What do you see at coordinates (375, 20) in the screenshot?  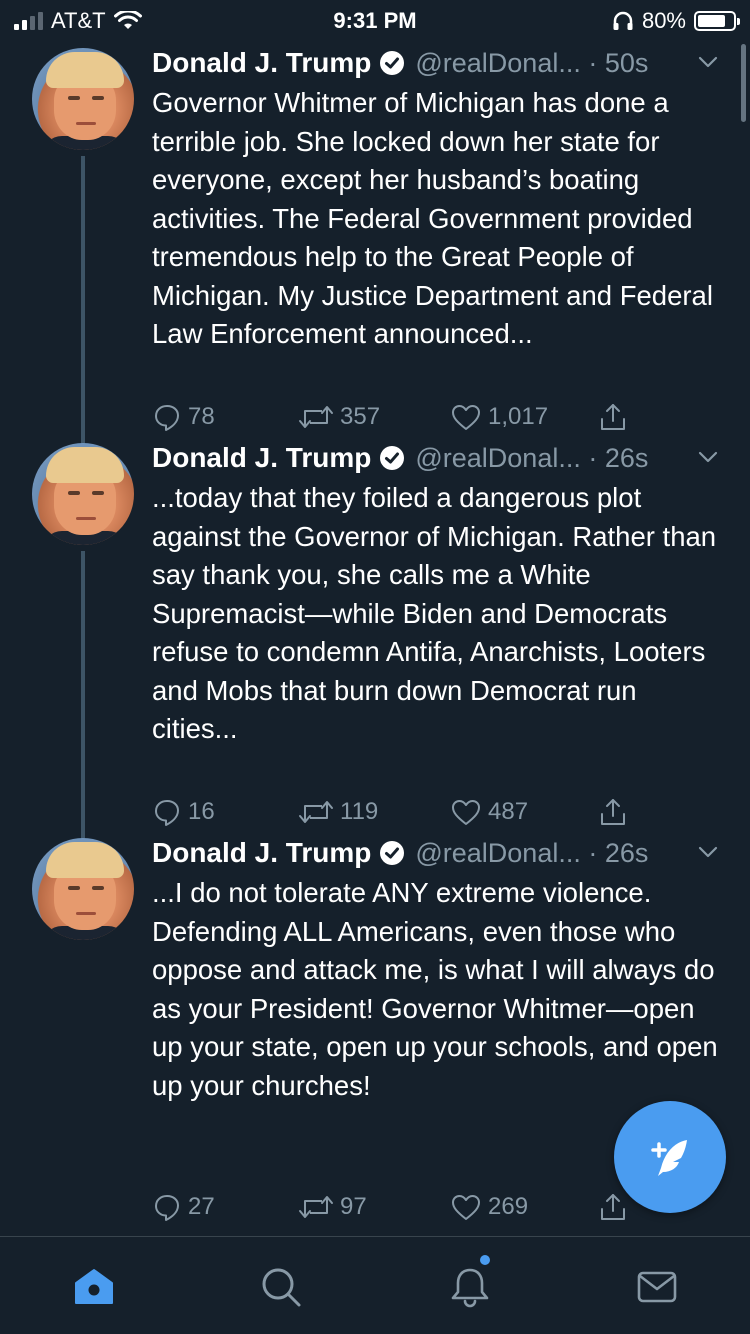 I see `status-bar: AT&T 9:31 PM 80%` at bounding box center [375, 20].